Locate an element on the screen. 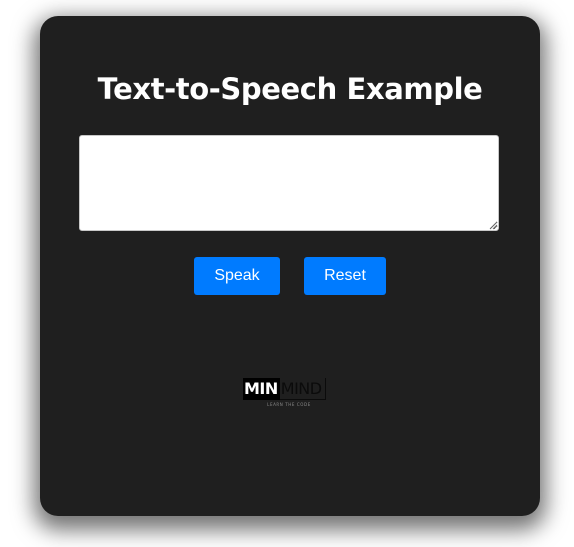 The width and height of the screenshot is (574, 547). speak-button: Speak is located at coordinates (237, 276).